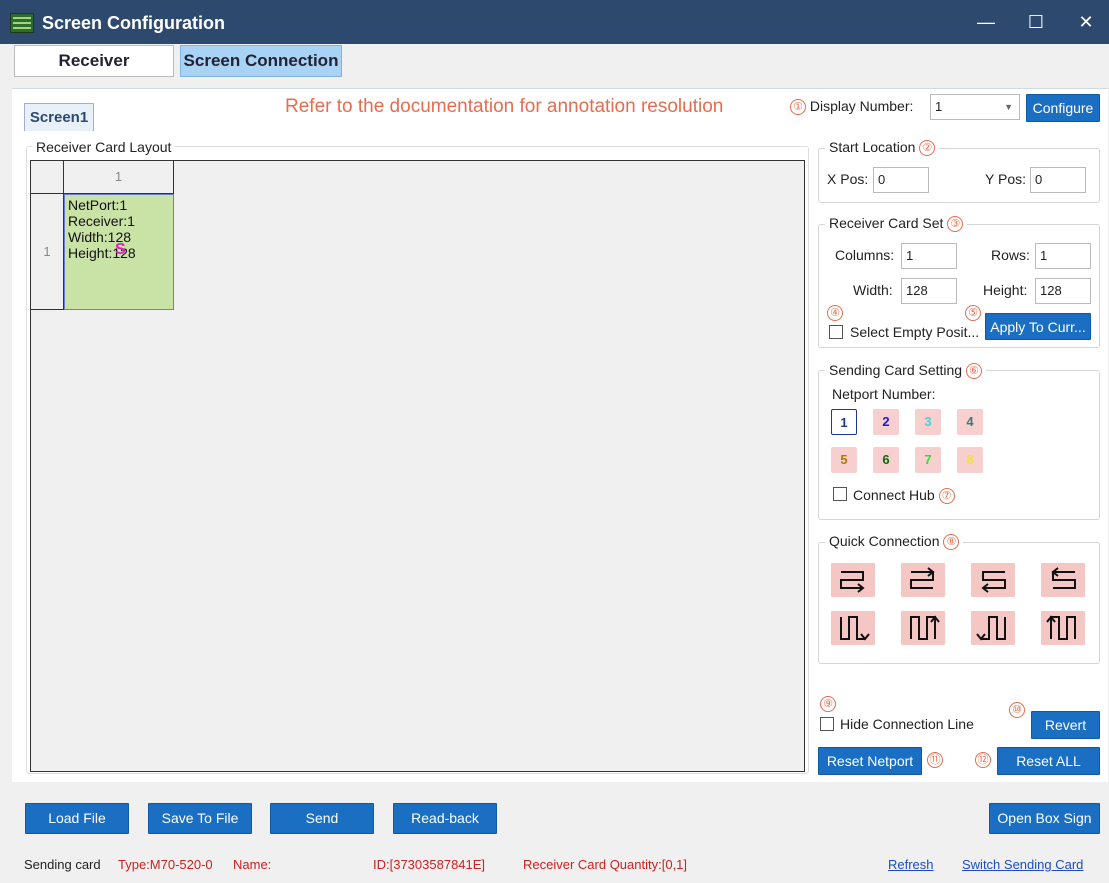 Image resolution: width=1109 pixels, height=883 pixels. What do you see at coordinates (165, 864) in the screenshot?
I see `status-type: Type:M70-520-0` at bounding box center [165, 864].